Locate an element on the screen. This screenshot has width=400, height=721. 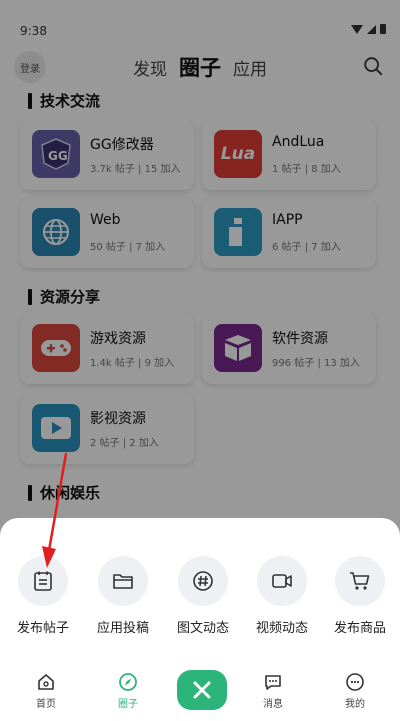
annotation-arrow is located at coordinates (55, 510).